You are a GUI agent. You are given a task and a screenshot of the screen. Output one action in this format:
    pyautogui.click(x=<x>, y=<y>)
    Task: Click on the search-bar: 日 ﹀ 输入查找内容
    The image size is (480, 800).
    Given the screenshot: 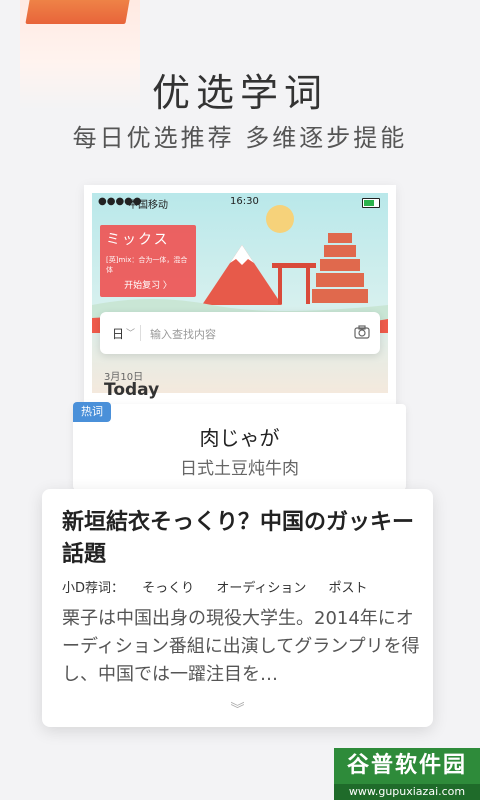 What is the action you would take?
    pyautogui.click(x=240, y=333)
    